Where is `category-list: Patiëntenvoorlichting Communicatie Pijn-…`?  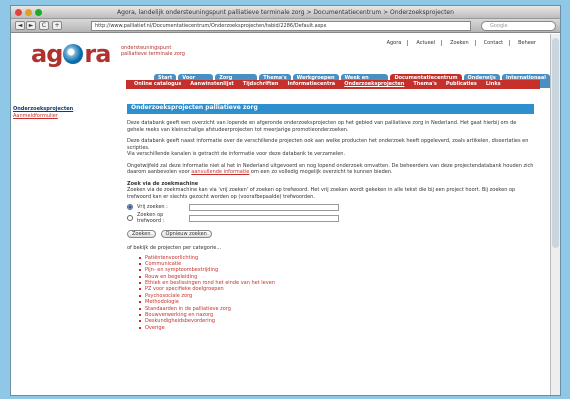 category-list: Patiëntenvoorlichting Communicatie Pijn-… is located at coordinates (336, 293).